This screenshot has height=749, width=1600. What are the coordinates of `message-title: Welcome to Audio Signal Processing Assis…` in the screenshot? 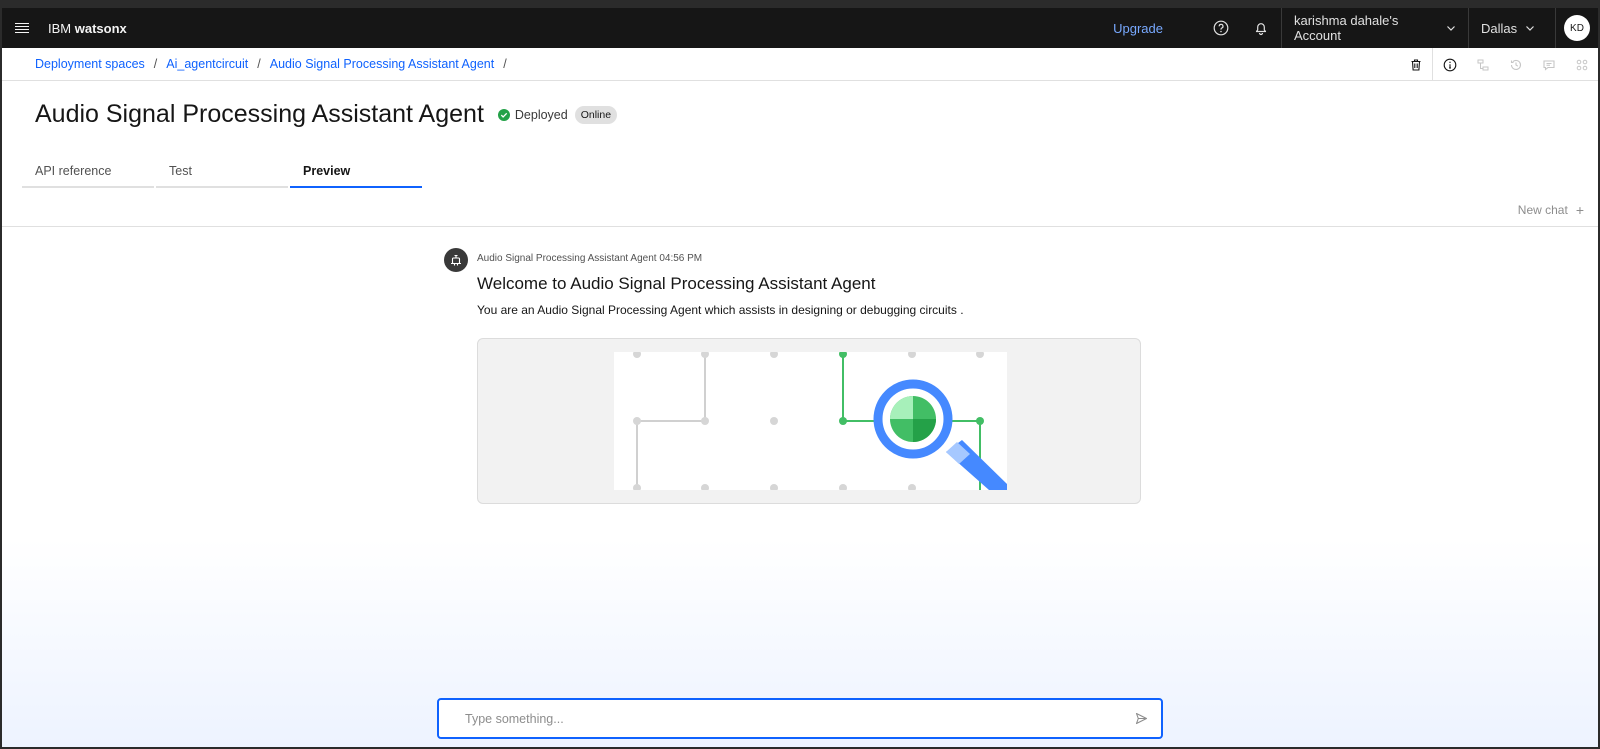 It's located at (676, 283).